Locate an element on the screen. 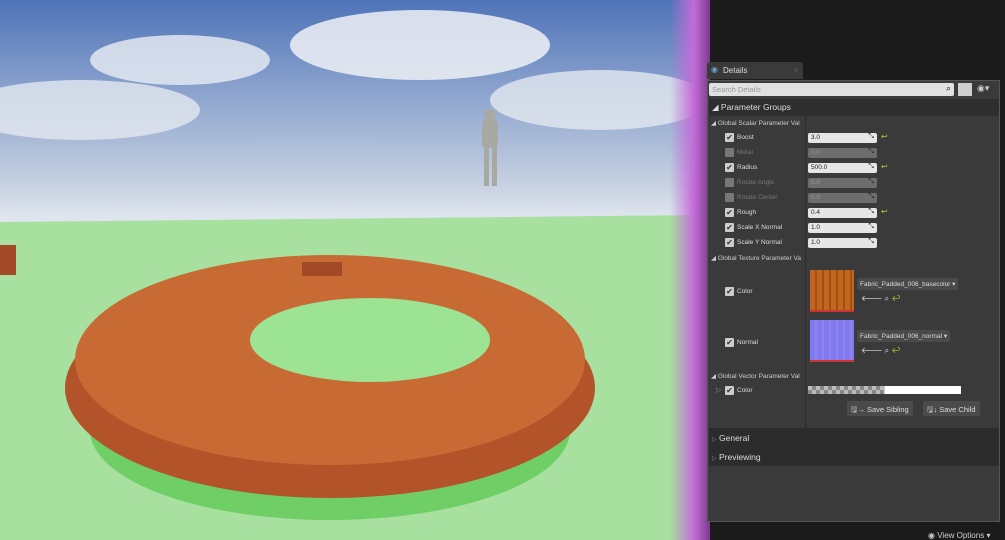  grid-view-button is located at coordinates (965, 89).